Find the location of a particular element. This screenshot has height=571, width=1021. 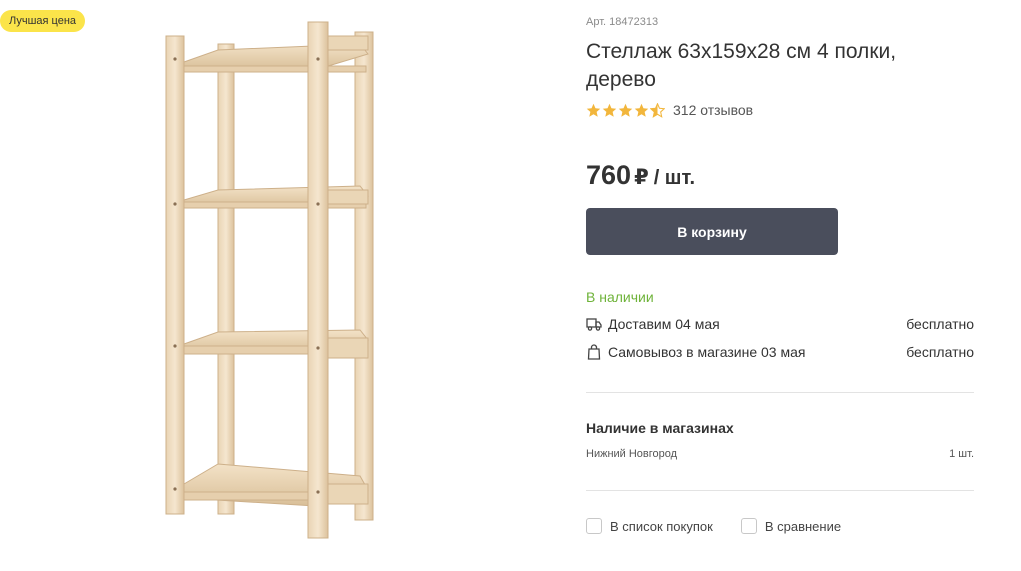

pickup-cost: бесплатно is located at coordinates (940, 352).